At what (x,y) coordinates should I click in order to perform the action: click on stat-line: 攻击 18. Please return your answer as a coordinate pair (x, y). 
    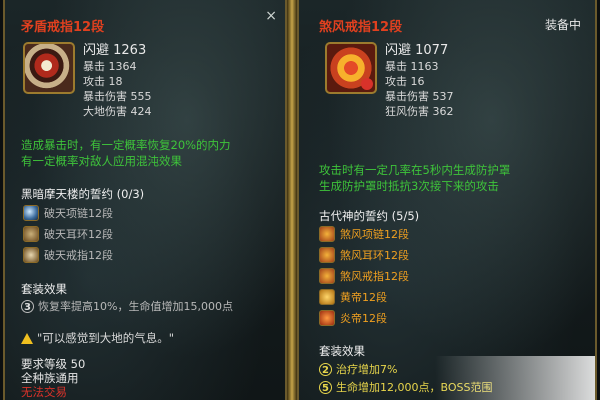
    Looking at the image, I should click on (103, 81).